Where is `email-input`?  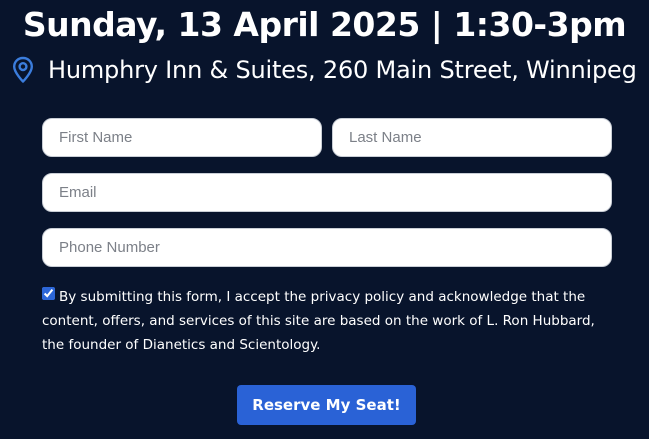
email-input is located at coordinates (327, 192).